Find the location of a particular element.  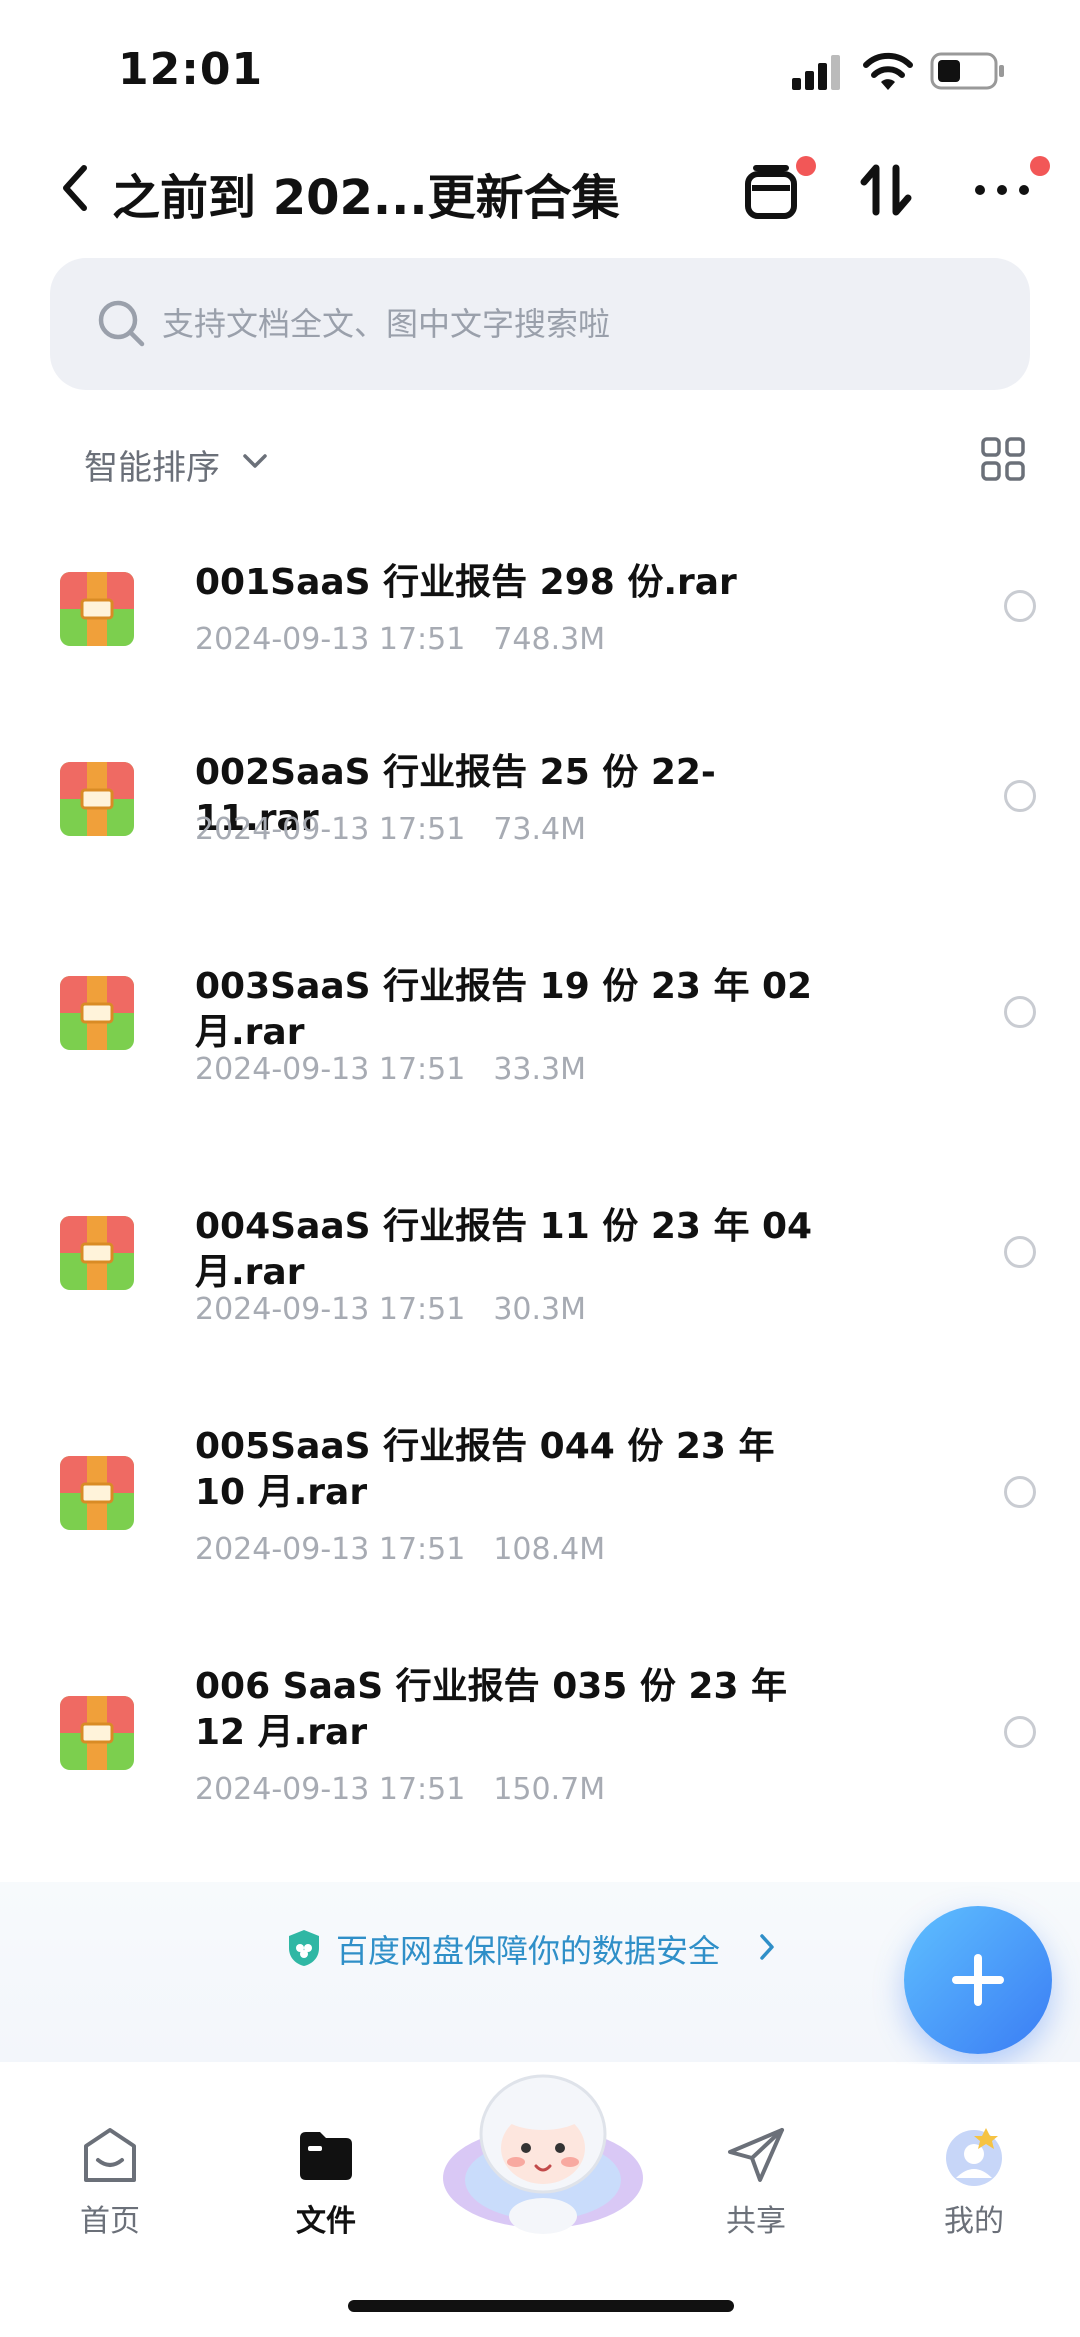

file-meta: 2024-09-13 17:51 108.4M is located at coordinates (414, 1549).